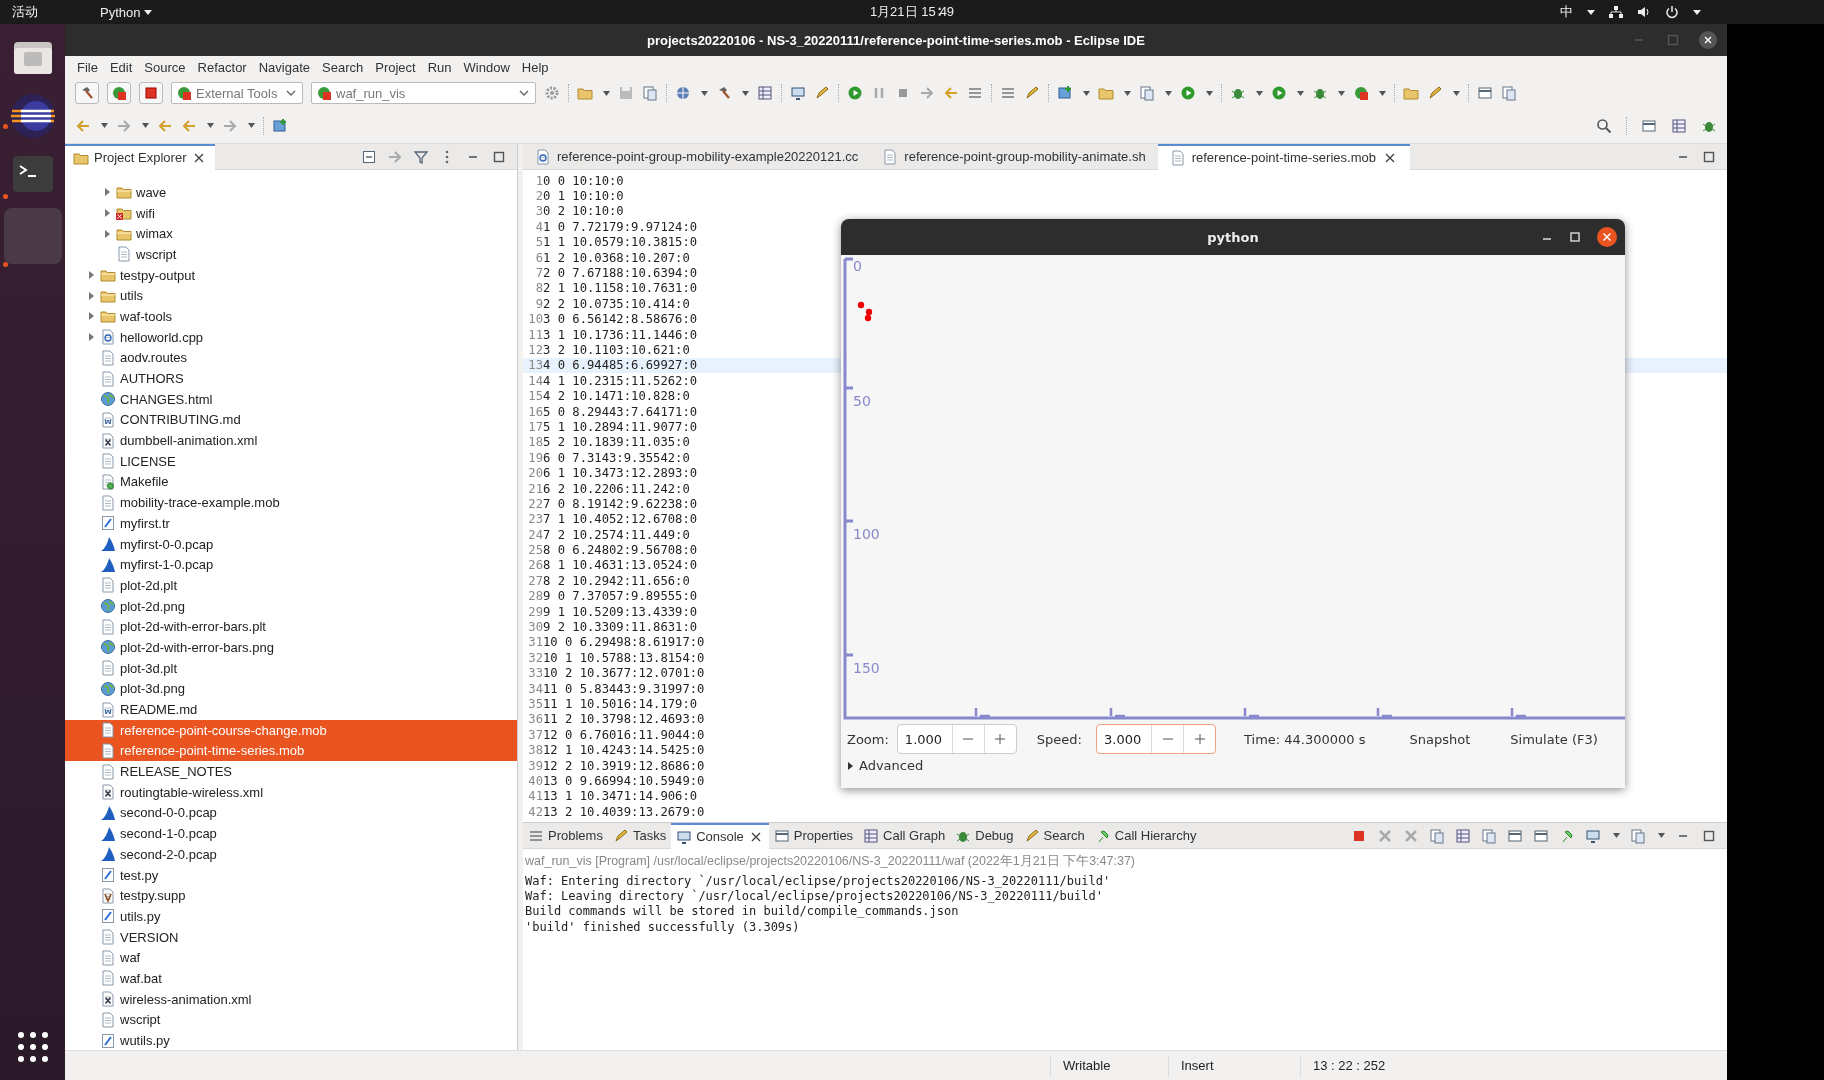 This screenshot has height=1080, width=1824. What do you see at coordinates (720, 835) in the screenshot?
I see `panel-tab: Console` at bounding box center [720, 835].